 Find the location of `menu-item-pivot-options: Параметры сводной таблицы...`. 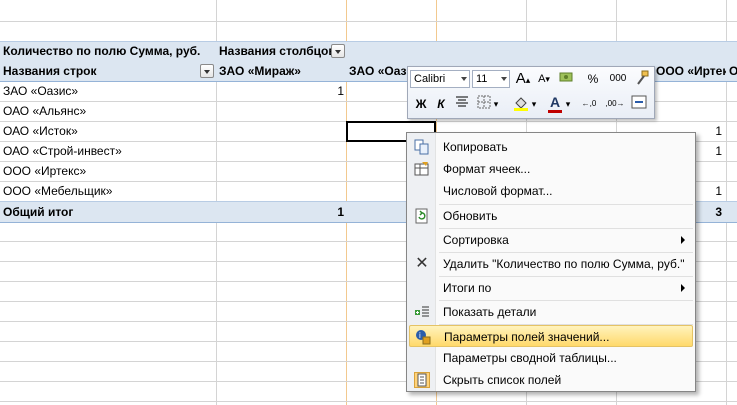

menu-item-pivot-options: Параметры сводной таблицы... is located at coordinates (551, 358).